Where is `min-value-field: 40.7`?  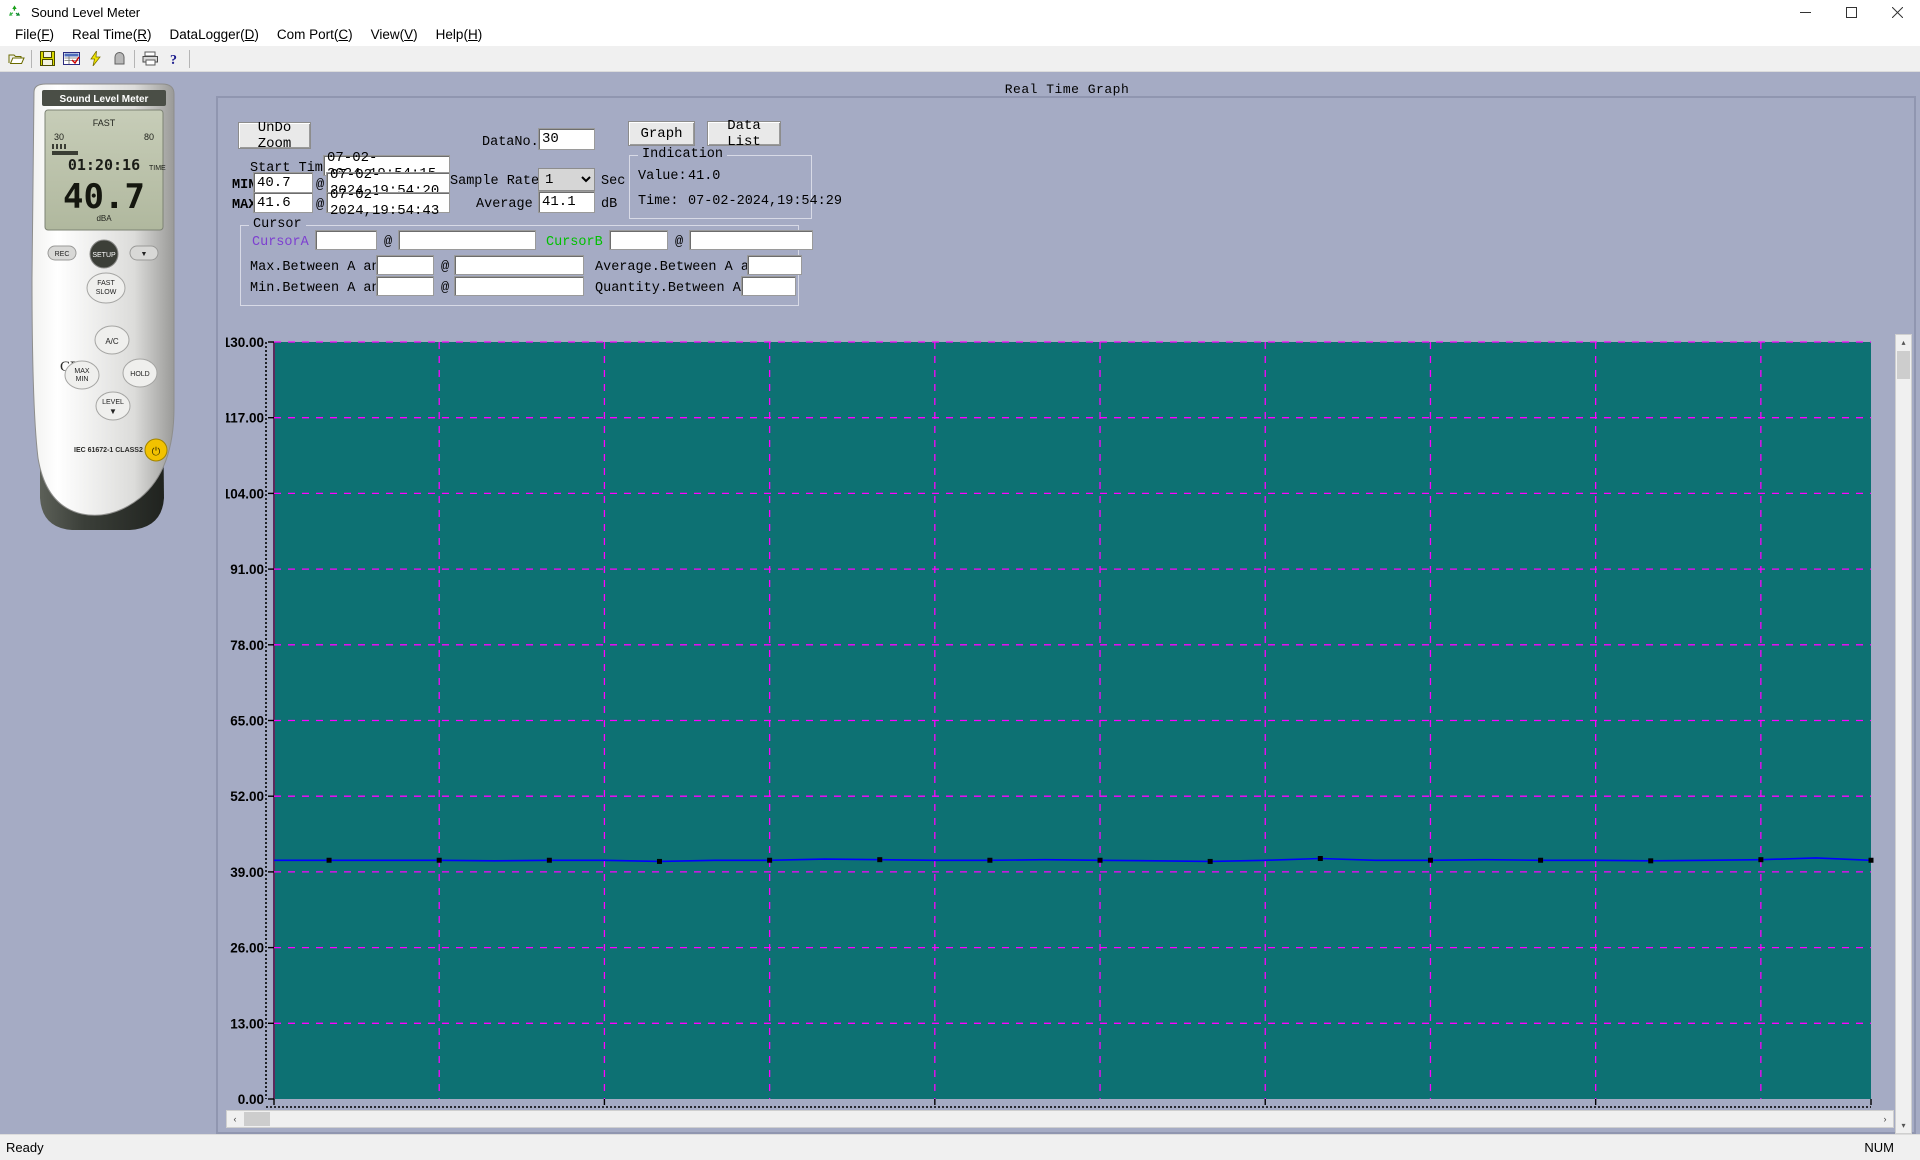 min-value-field: 40.7 is located at coordinates (283, 182).